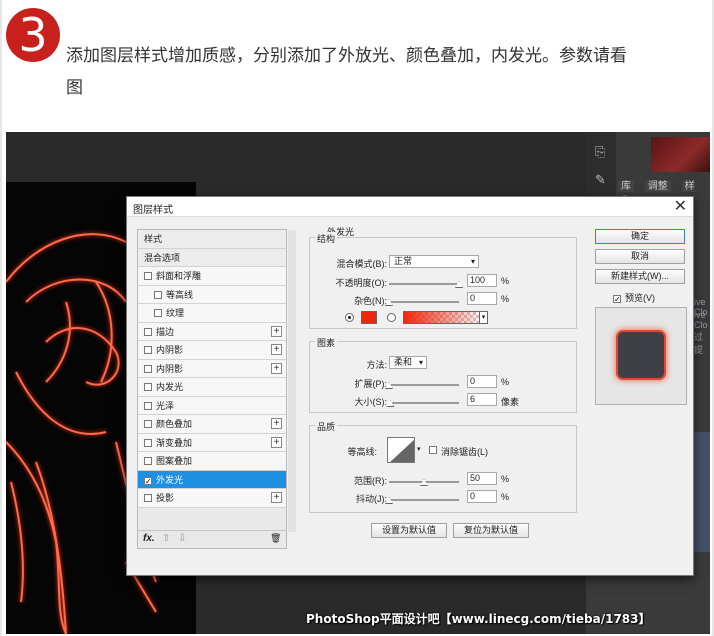 Image resolution: width=714 pixels, height=636 pixels. What do you see at coordinates (292, 381) in the screenshot?
I see `styles-list-scrollbar` at bounding box center [292, 381].